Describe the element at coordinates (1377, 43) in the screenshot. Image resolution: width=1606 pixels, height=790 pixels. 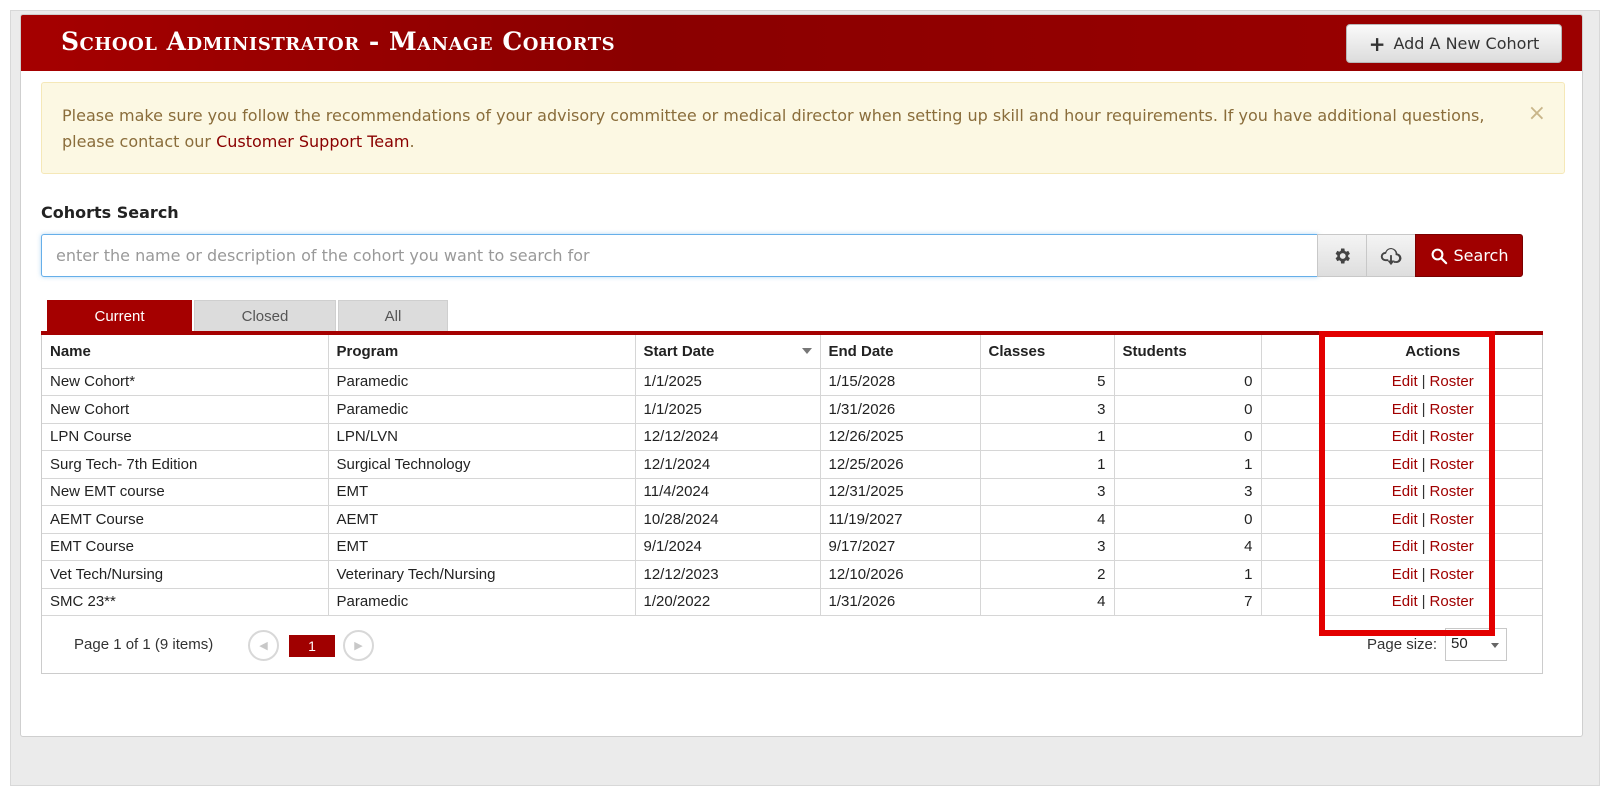
I see `plus-icon: +` at that location.